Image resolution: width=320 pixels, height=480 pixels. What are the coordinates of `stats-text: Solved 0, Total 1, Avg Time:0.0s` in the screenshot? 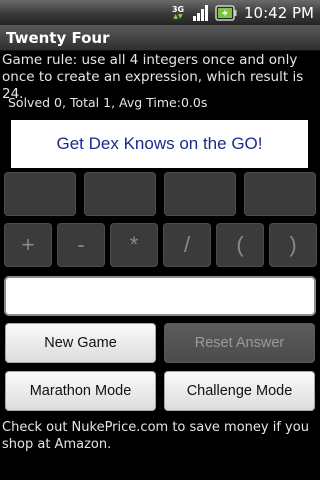 It's located at (108, 102).